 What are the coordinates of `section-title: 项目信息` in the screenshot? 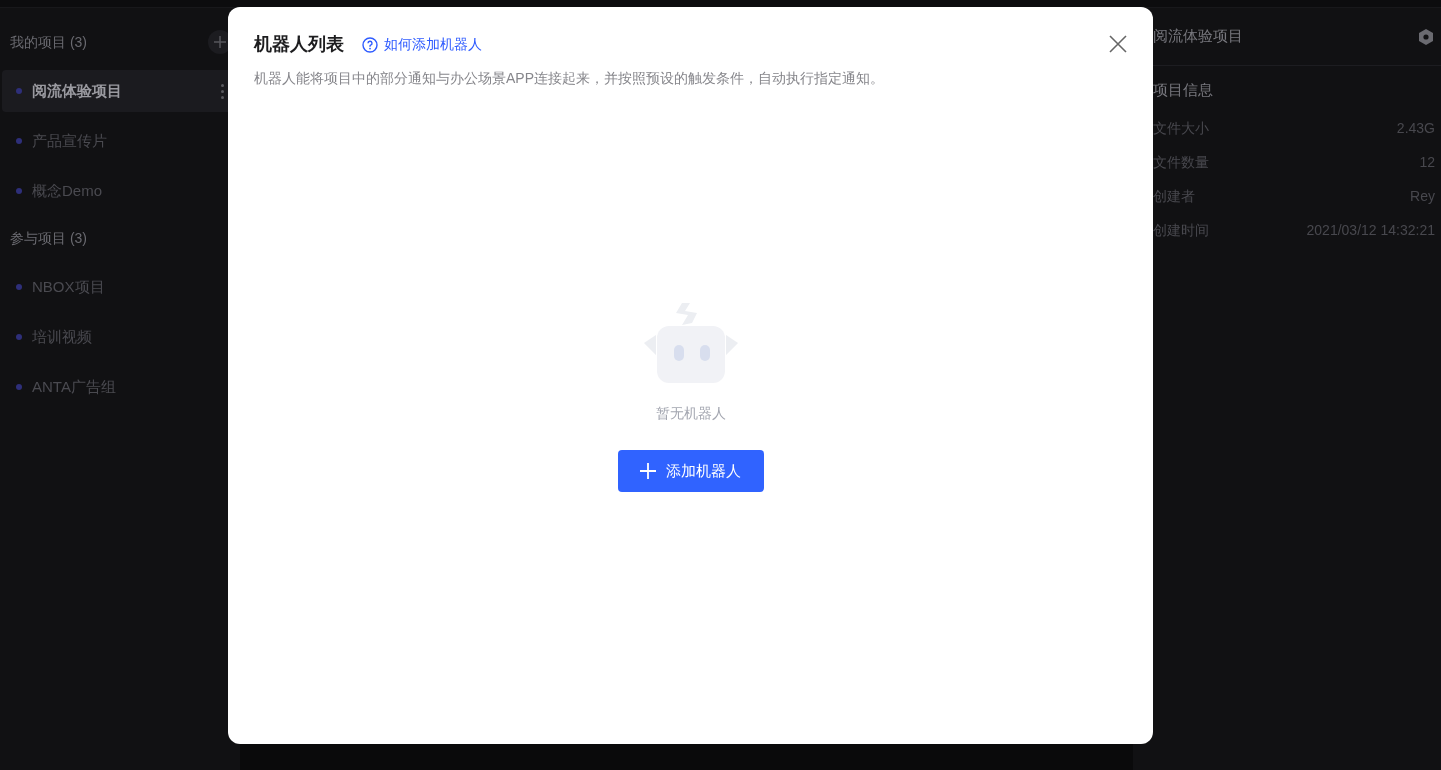 It's located at (1183, 90).